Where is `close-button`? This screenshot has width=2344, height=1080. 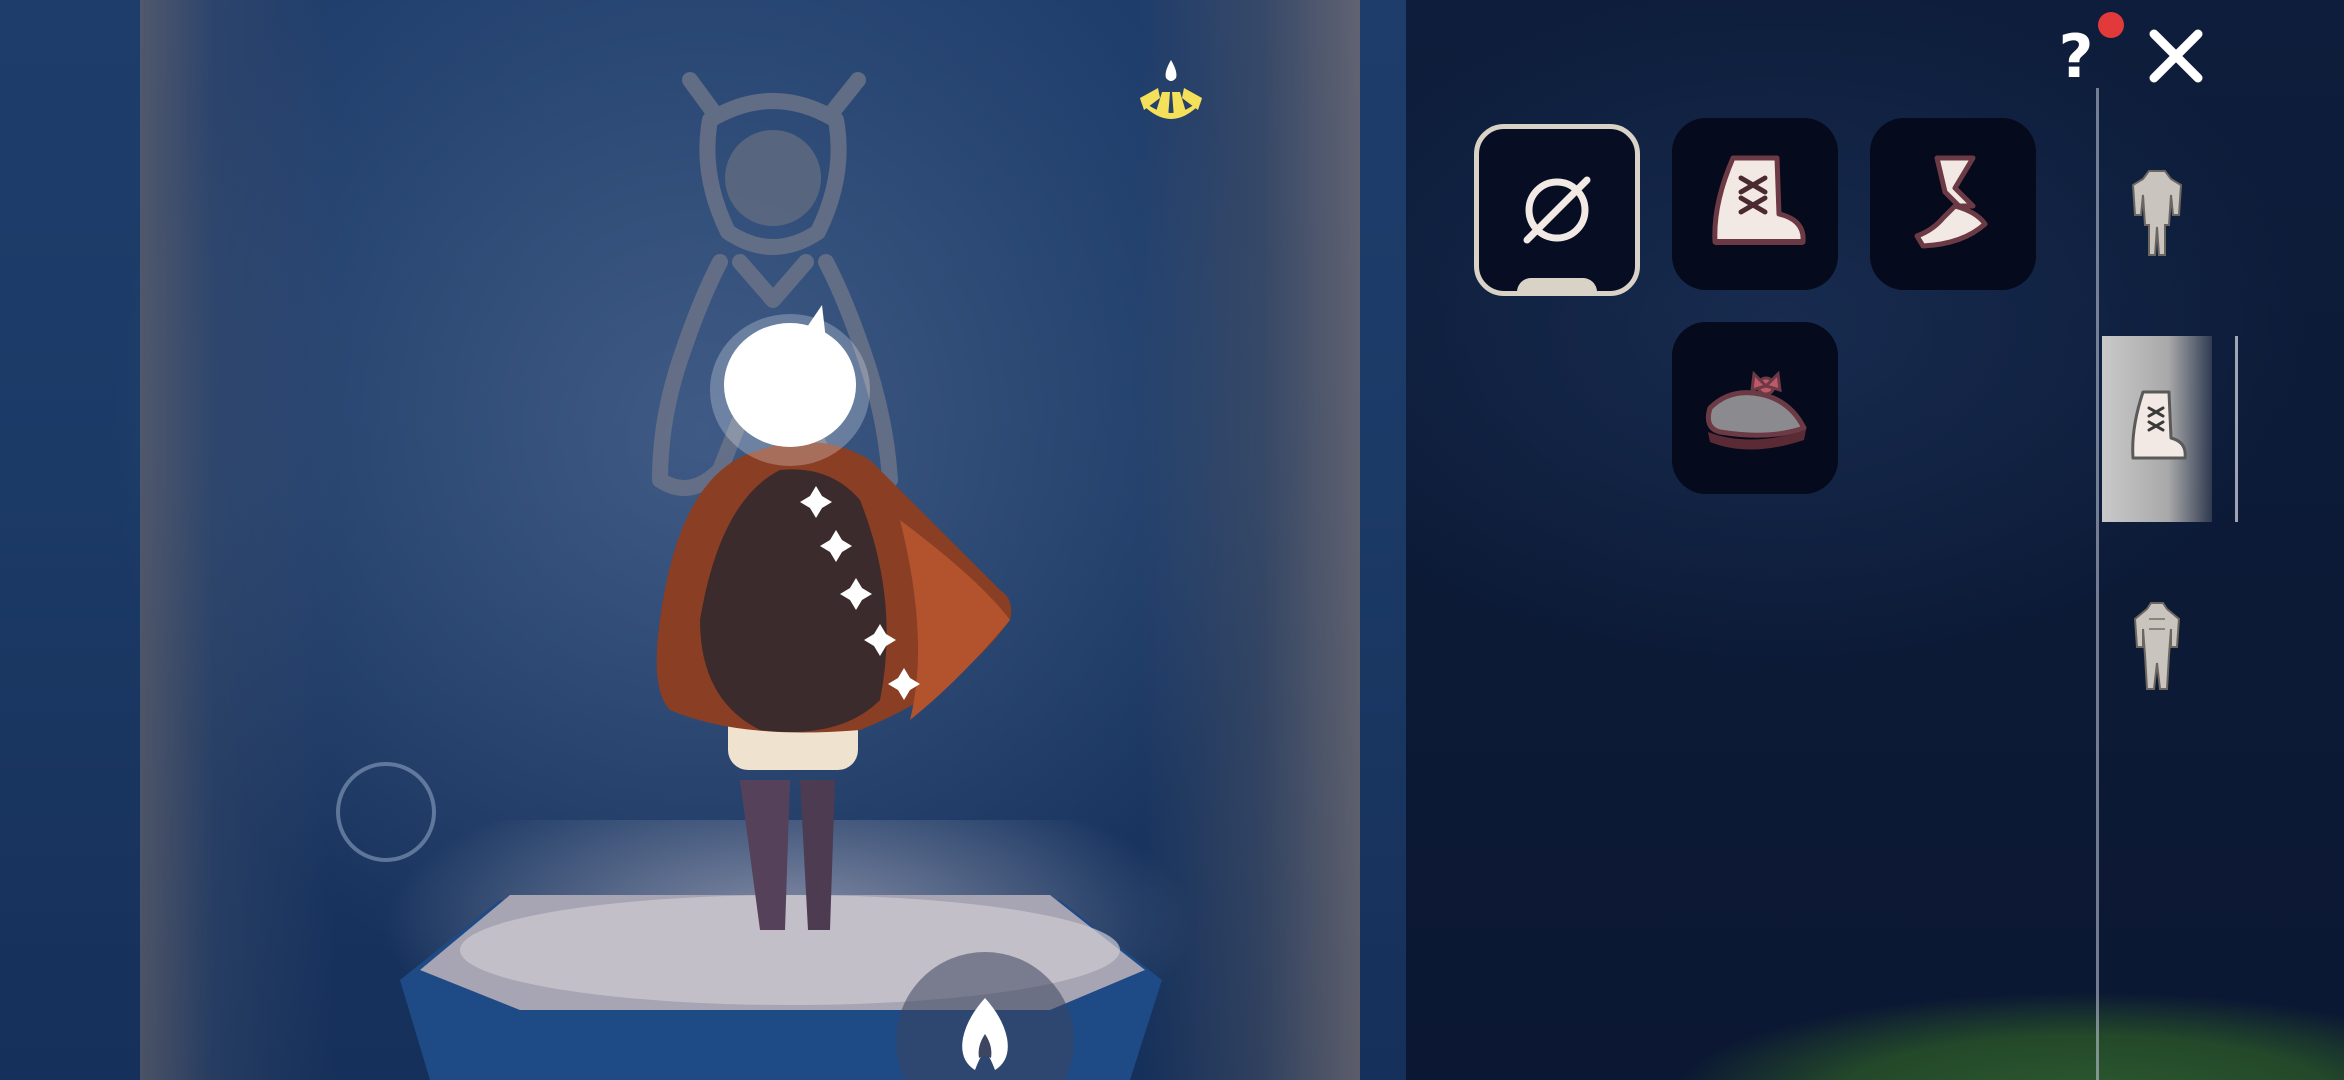 close-button is located at coordinates (2176, 56).